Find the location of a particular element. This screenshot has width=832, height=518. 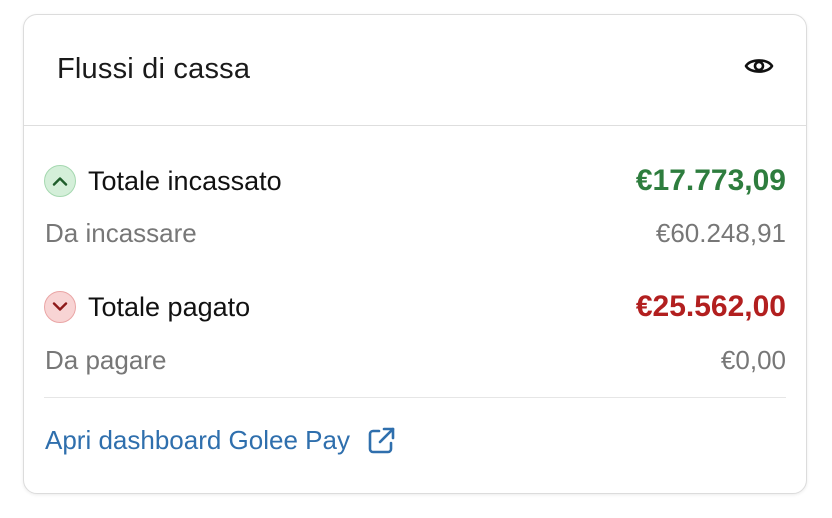

link-label: Apri dashboard Golee Pay is located at coordinates (197, 440).